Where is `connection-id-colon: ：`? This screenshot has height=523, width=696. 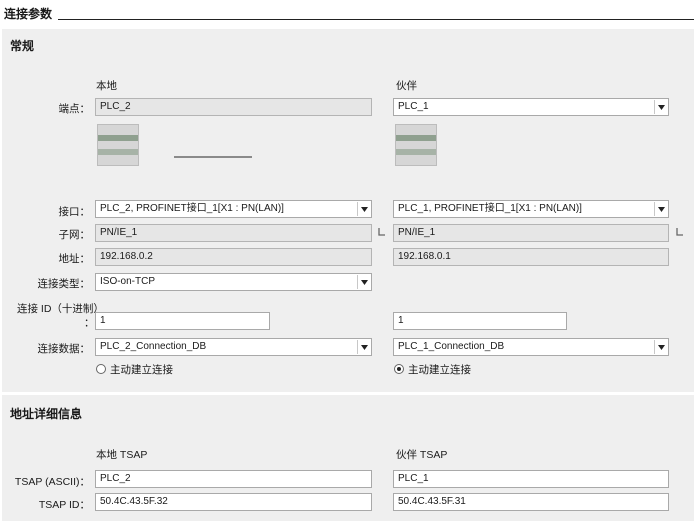
connection-id-colon: ： is located at coordinates (89, 323).